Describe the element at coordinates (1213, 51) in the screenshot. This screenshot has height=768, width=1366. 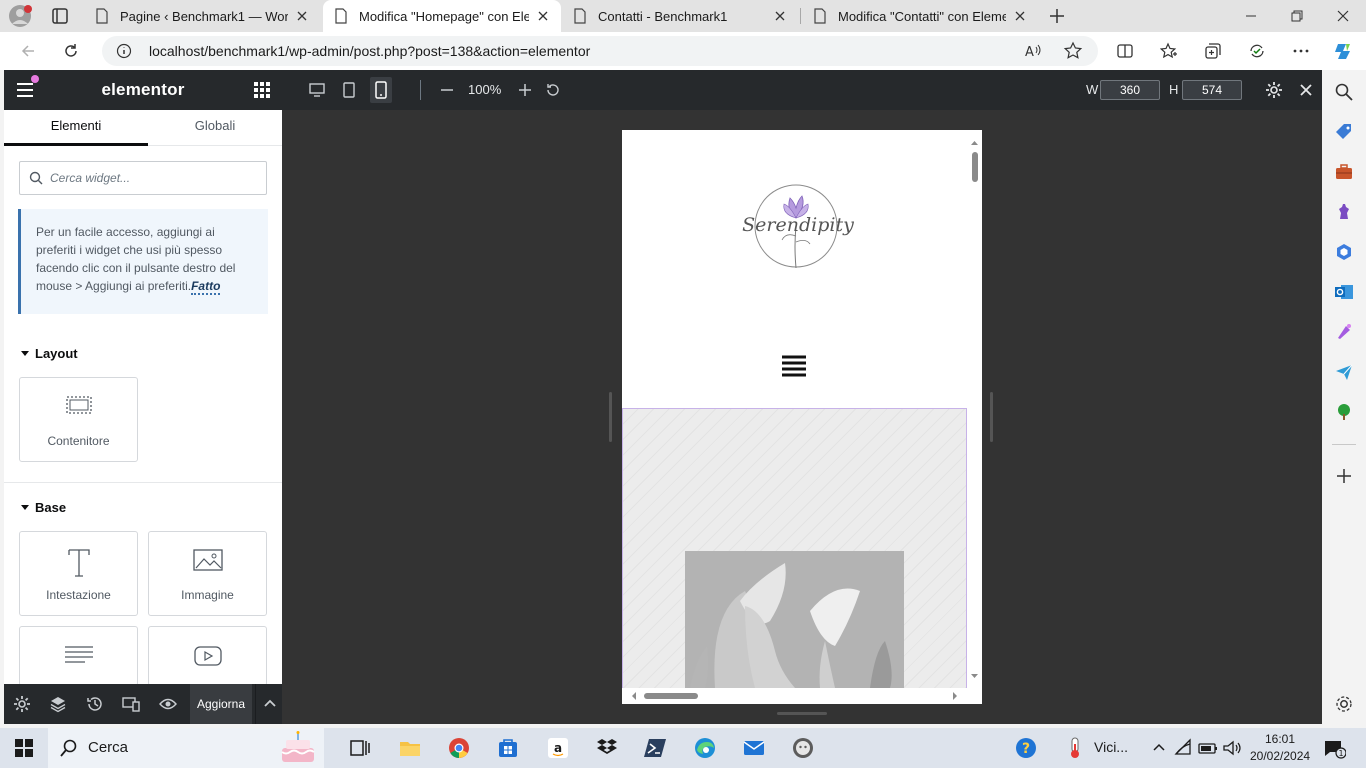
I see `collections-icon` at that location.